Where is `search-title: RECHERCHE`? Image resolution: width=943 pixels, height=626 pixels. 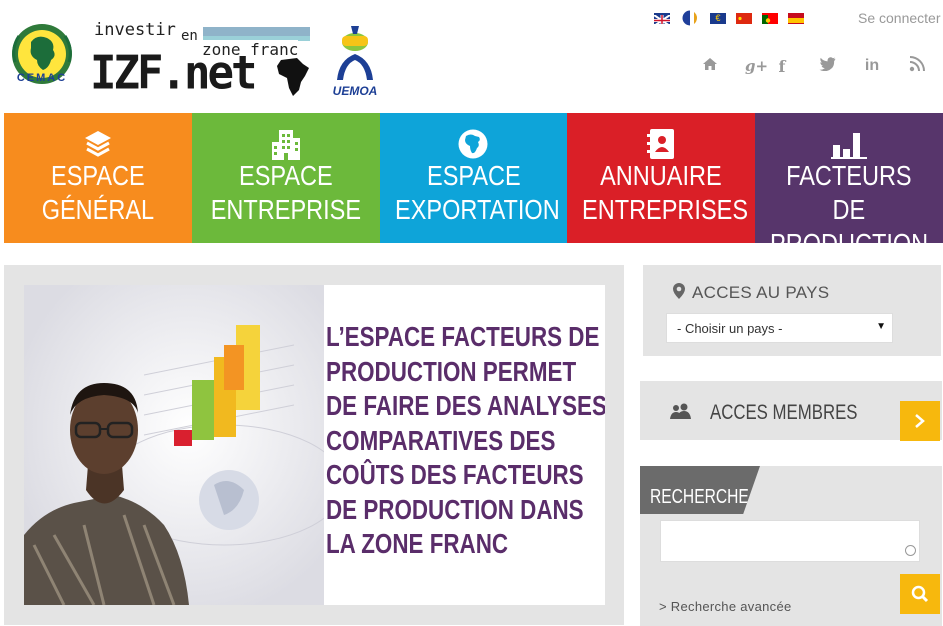 search-title: RECHERCHE is located at coordinates (699, 497).